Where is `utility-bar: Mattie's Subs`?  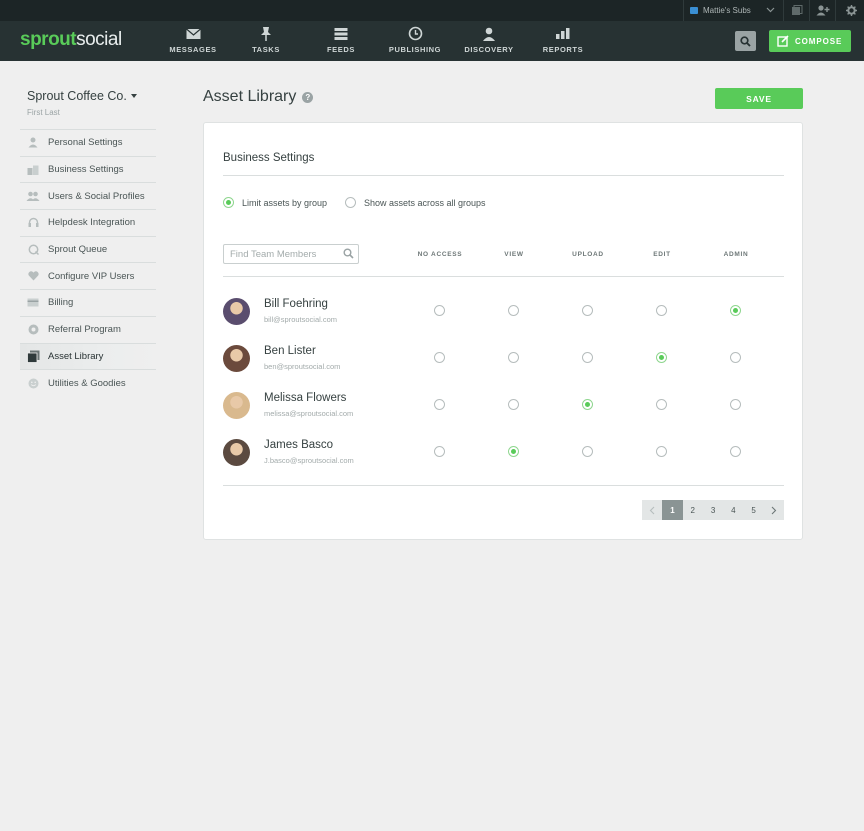
utility-bar: Mattie's Subs is located at coordinates (432, 10).